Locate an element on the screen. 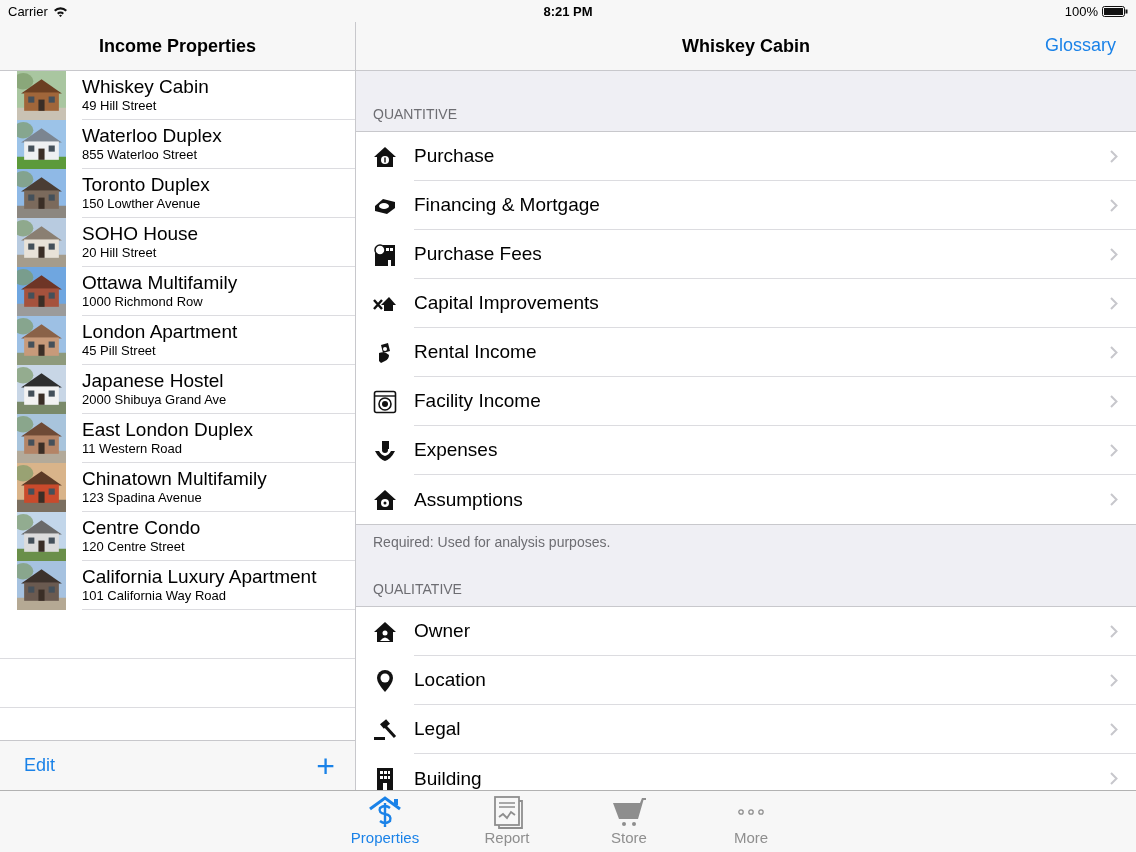 Image resolution: width=1136 pixels, height=852 pixels. section-header: QUALITATIVE is located at coordinates (417, 589).